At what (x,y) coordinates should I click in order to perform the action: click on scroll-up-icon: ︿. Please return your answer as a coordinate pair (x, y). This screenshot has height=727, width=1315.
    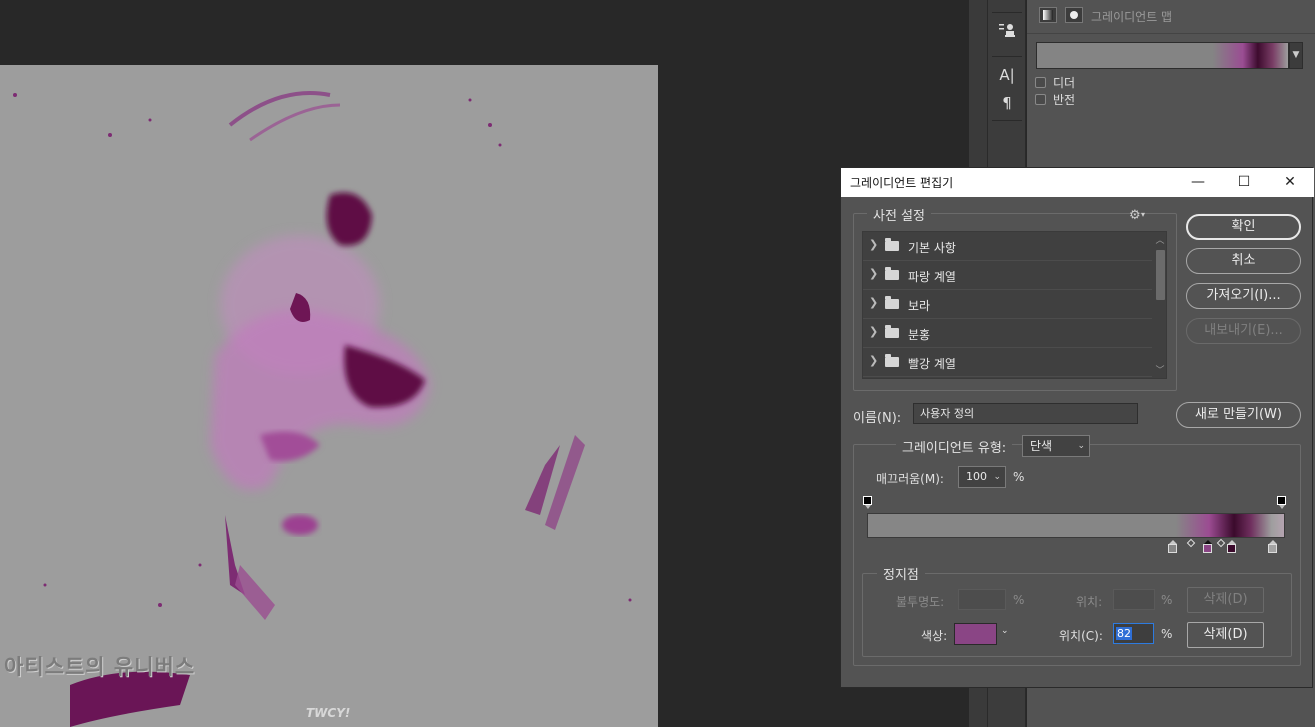
    Looking at the image, I should click on (1159, 241).